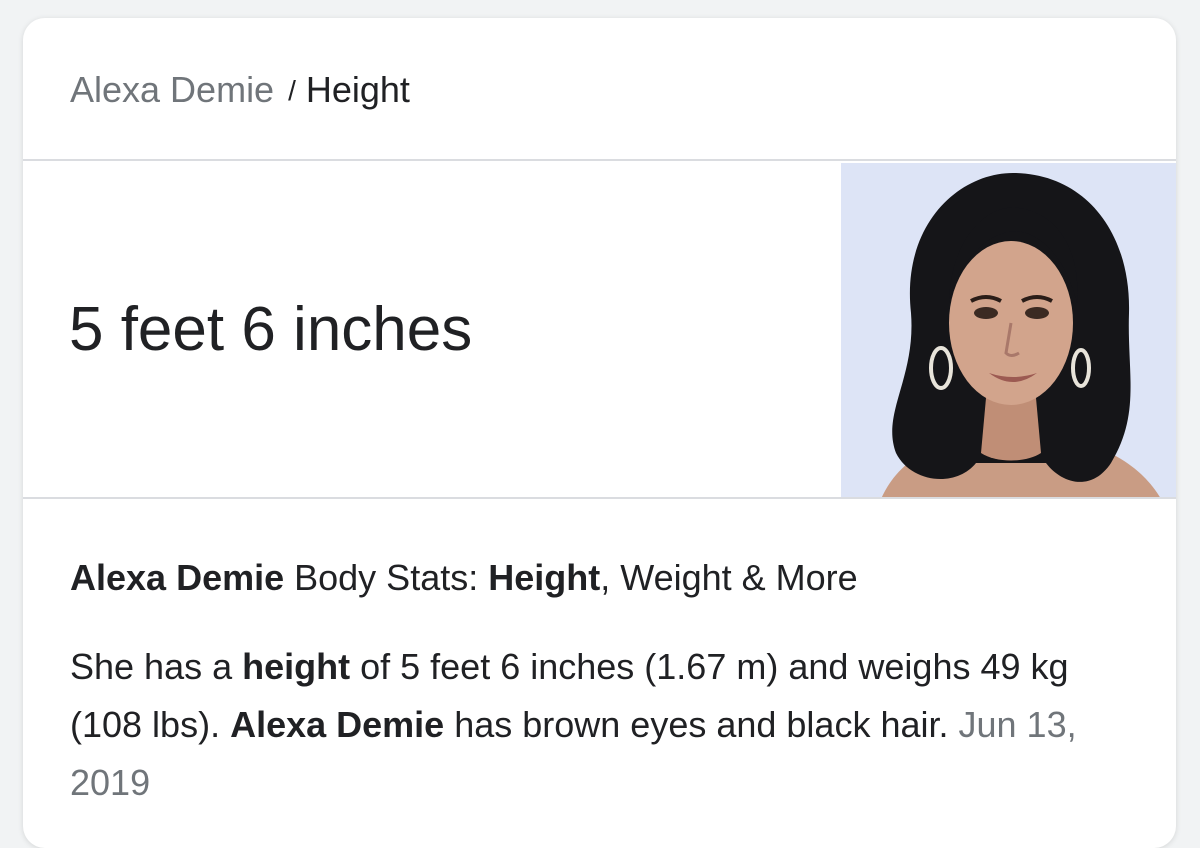 The height and width of the screenshot is (848, 1200). Describe the element at coordinates (337, 724) in the screenshot. I see `snippet-bold-name: Alexa Demie` at that location.